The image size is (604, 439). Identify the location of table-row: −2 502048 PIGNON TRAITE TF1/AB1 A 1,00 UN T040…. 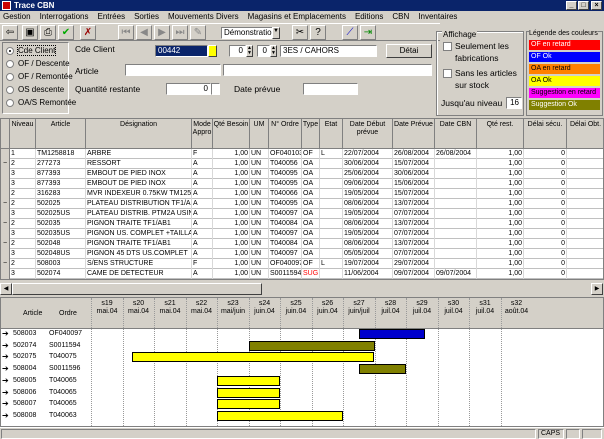
(302, 244).